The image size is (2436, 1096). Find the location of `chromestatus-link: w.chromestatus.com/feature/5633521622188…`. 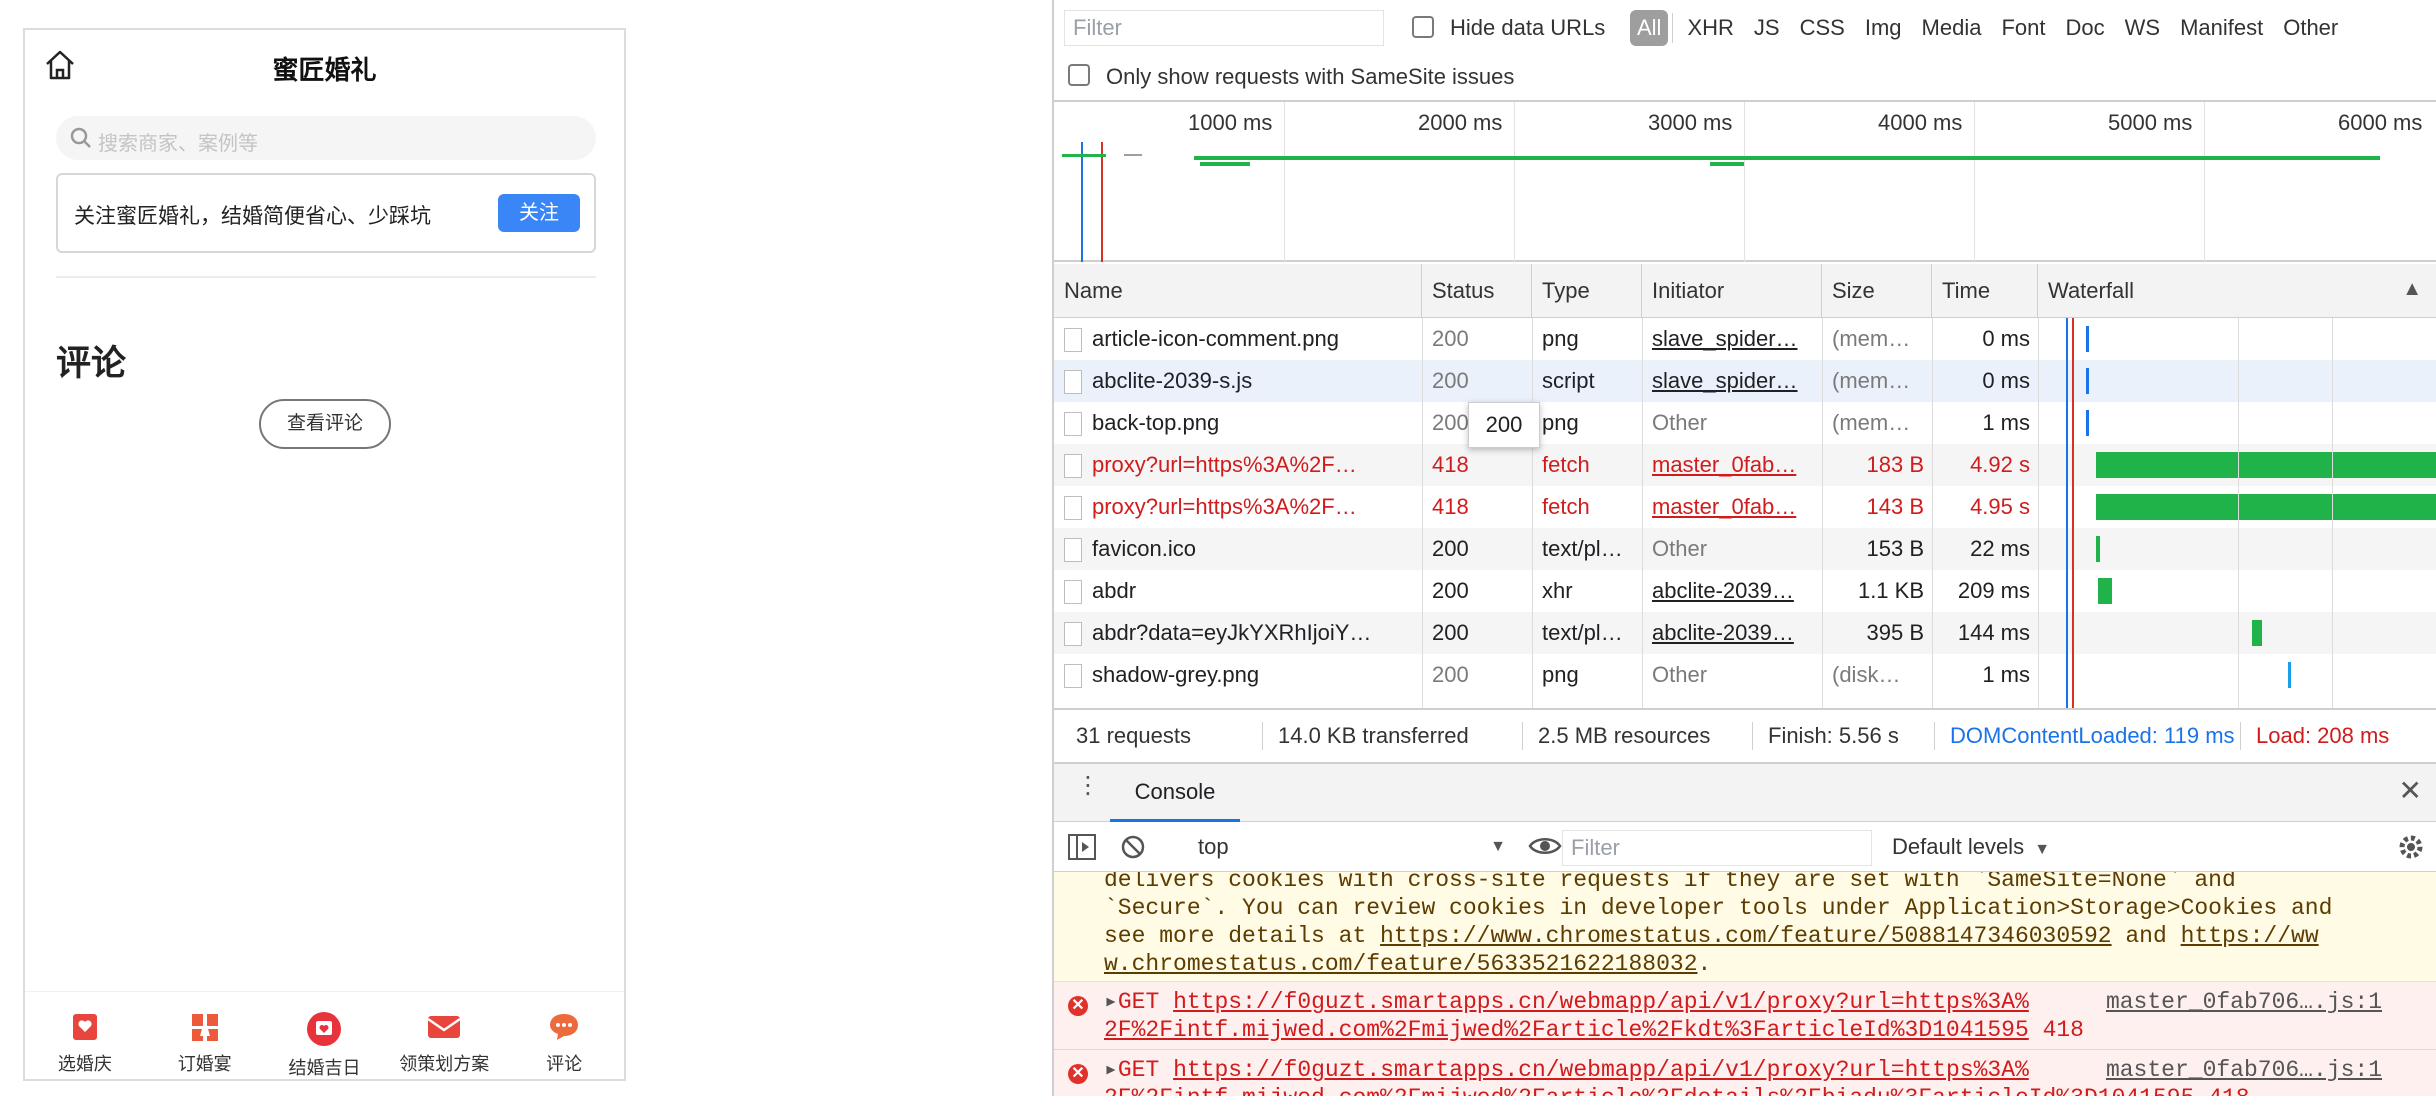

chromestatus-link: w.chromestatus.com/feature/5633521622188… is located at coordinates (1401, 964).